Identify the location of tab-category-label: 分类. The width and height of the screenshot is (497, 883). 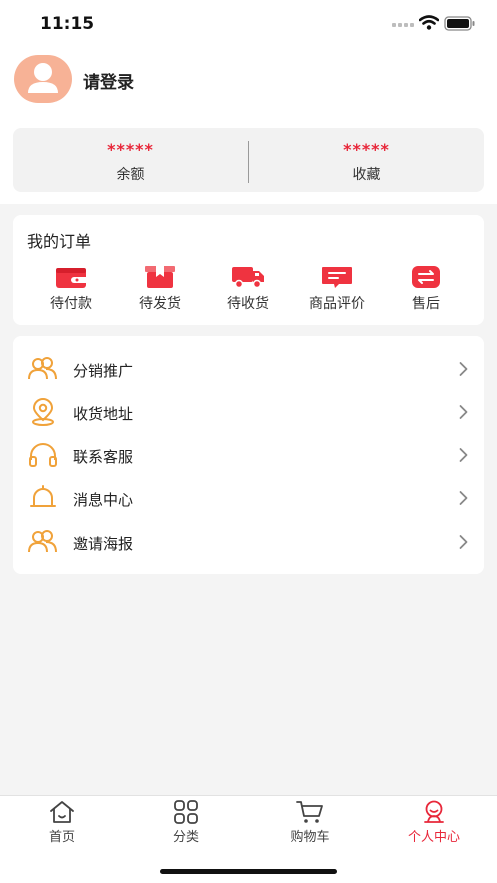
(185, 836).